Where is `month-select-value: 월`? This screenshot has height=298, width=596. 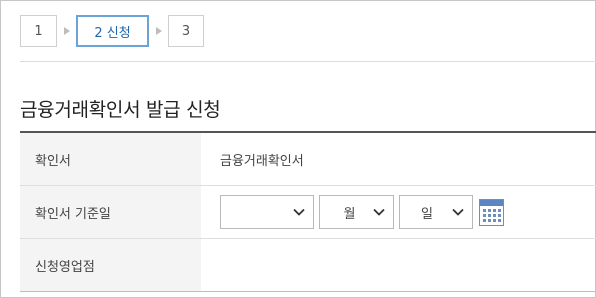 month-select-value: 월 is located at coordinates (349, 214).